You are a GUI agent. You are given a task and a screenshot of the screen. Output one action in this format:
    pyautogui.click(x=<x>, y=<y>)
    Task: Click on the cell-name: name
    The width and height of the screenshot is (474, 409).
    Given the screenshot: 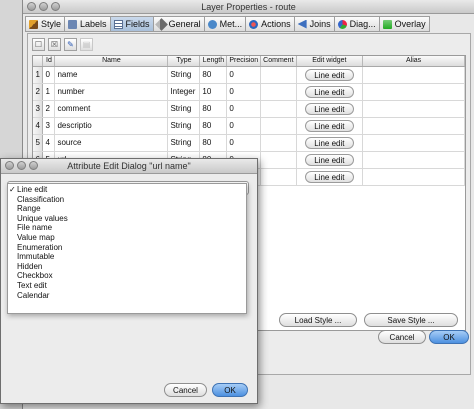 What is the action you would take?
    pyautogui.click(x=111, y=75)
    